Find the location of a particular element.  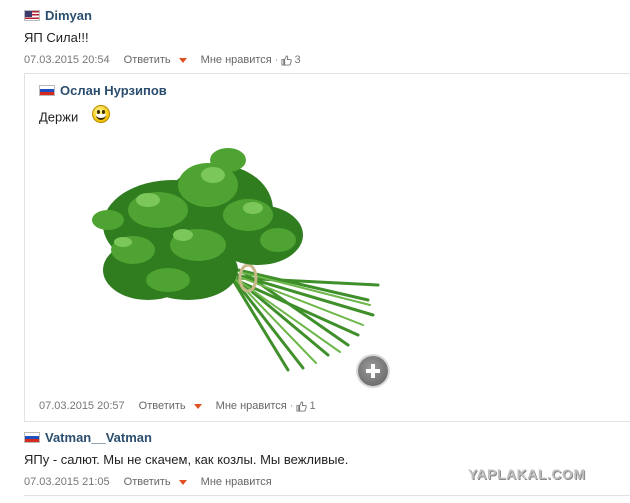

comment-oslan: Ослан Нурзипов Держи is located at coordinates (329, 104).